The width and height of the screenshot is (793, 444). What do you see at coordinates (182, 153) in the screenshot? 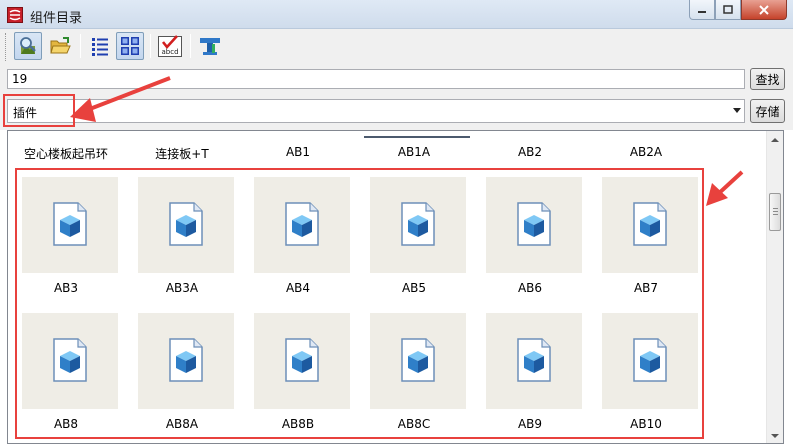
I see `component-label: 连接板+T` at bounding box center [182, 153].